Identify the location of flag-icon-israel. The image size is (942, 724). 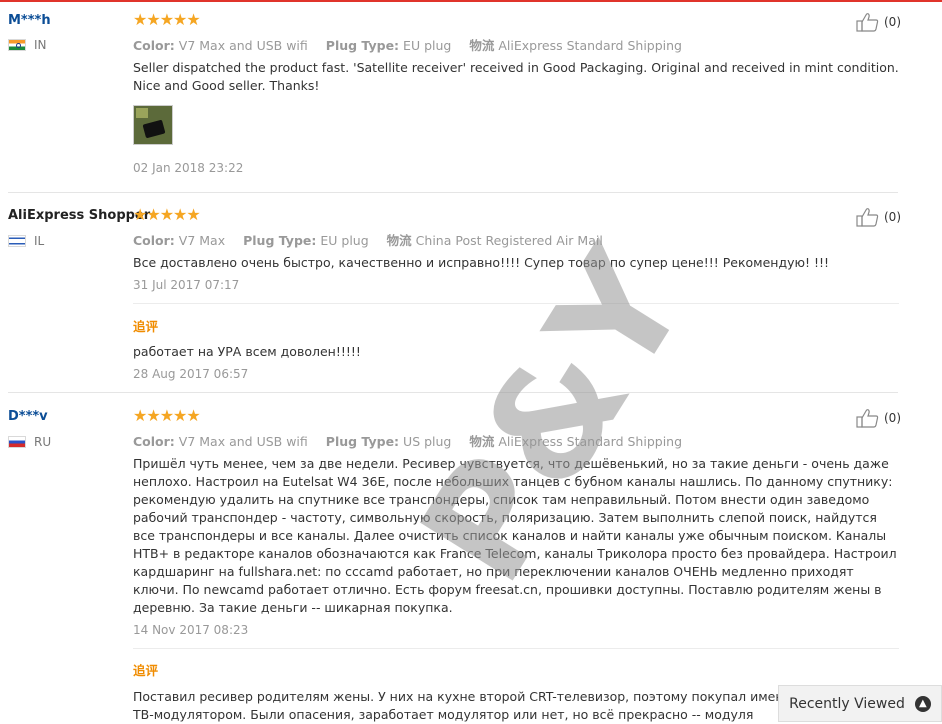
(17, 241).